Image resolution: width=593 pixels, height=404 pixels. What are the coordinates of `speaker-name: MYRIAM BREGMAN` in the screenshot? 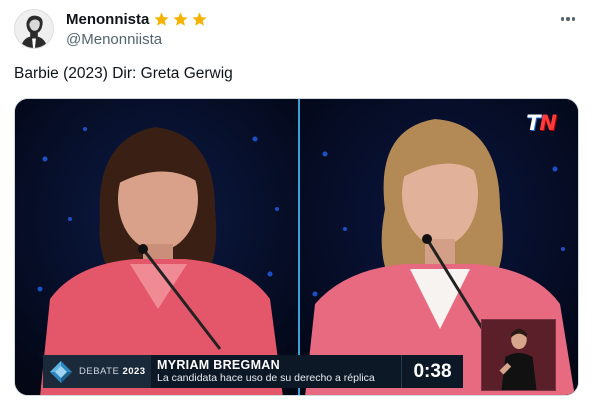 It's located at (218, 365).